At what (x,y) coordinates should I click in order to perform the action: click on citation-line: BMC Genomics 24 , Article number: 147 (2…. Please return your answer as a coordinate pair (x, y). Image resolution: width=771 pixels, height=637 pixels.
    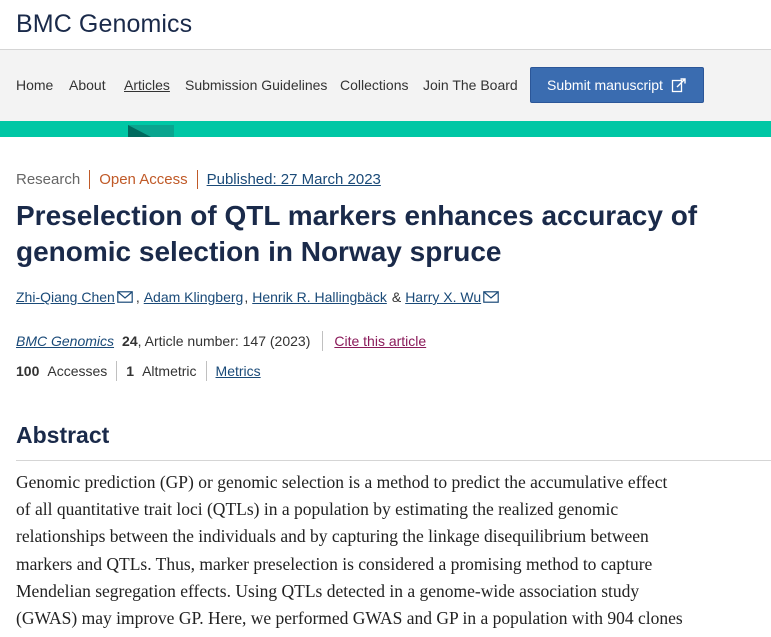
    Looking at the image, I should click on (221, 341).